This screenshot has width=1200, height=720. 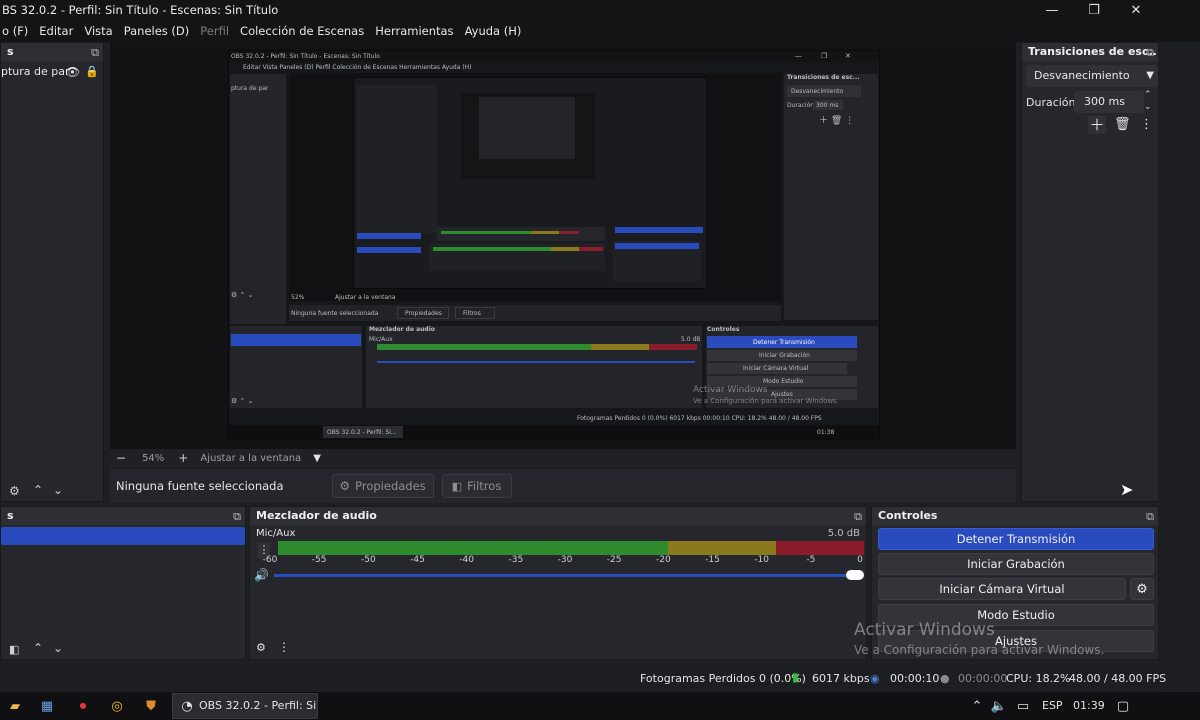 What do you see at coordinates (472, 313) in the screenshot?
I see `nested-filters: Filtros` at bounding box center [472, 313].